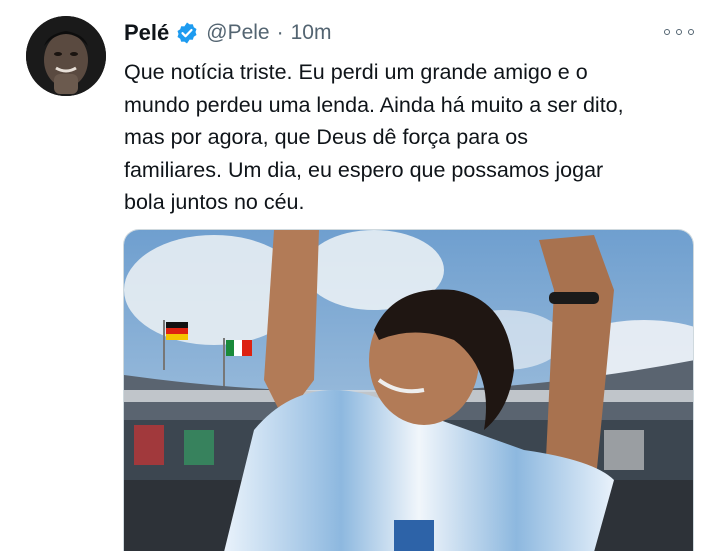  I want to click on avatar-image, so click(66, 56).